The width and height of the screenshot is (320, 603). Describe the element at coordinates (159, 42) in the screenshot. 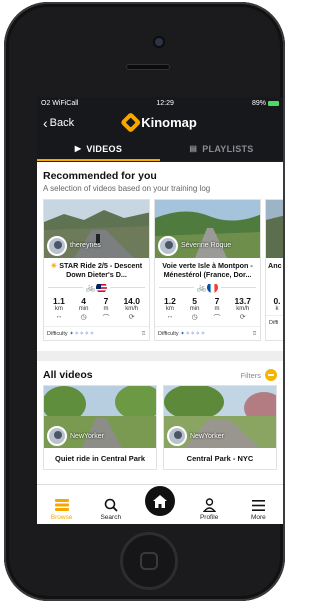

I see `front-camera` at that location.